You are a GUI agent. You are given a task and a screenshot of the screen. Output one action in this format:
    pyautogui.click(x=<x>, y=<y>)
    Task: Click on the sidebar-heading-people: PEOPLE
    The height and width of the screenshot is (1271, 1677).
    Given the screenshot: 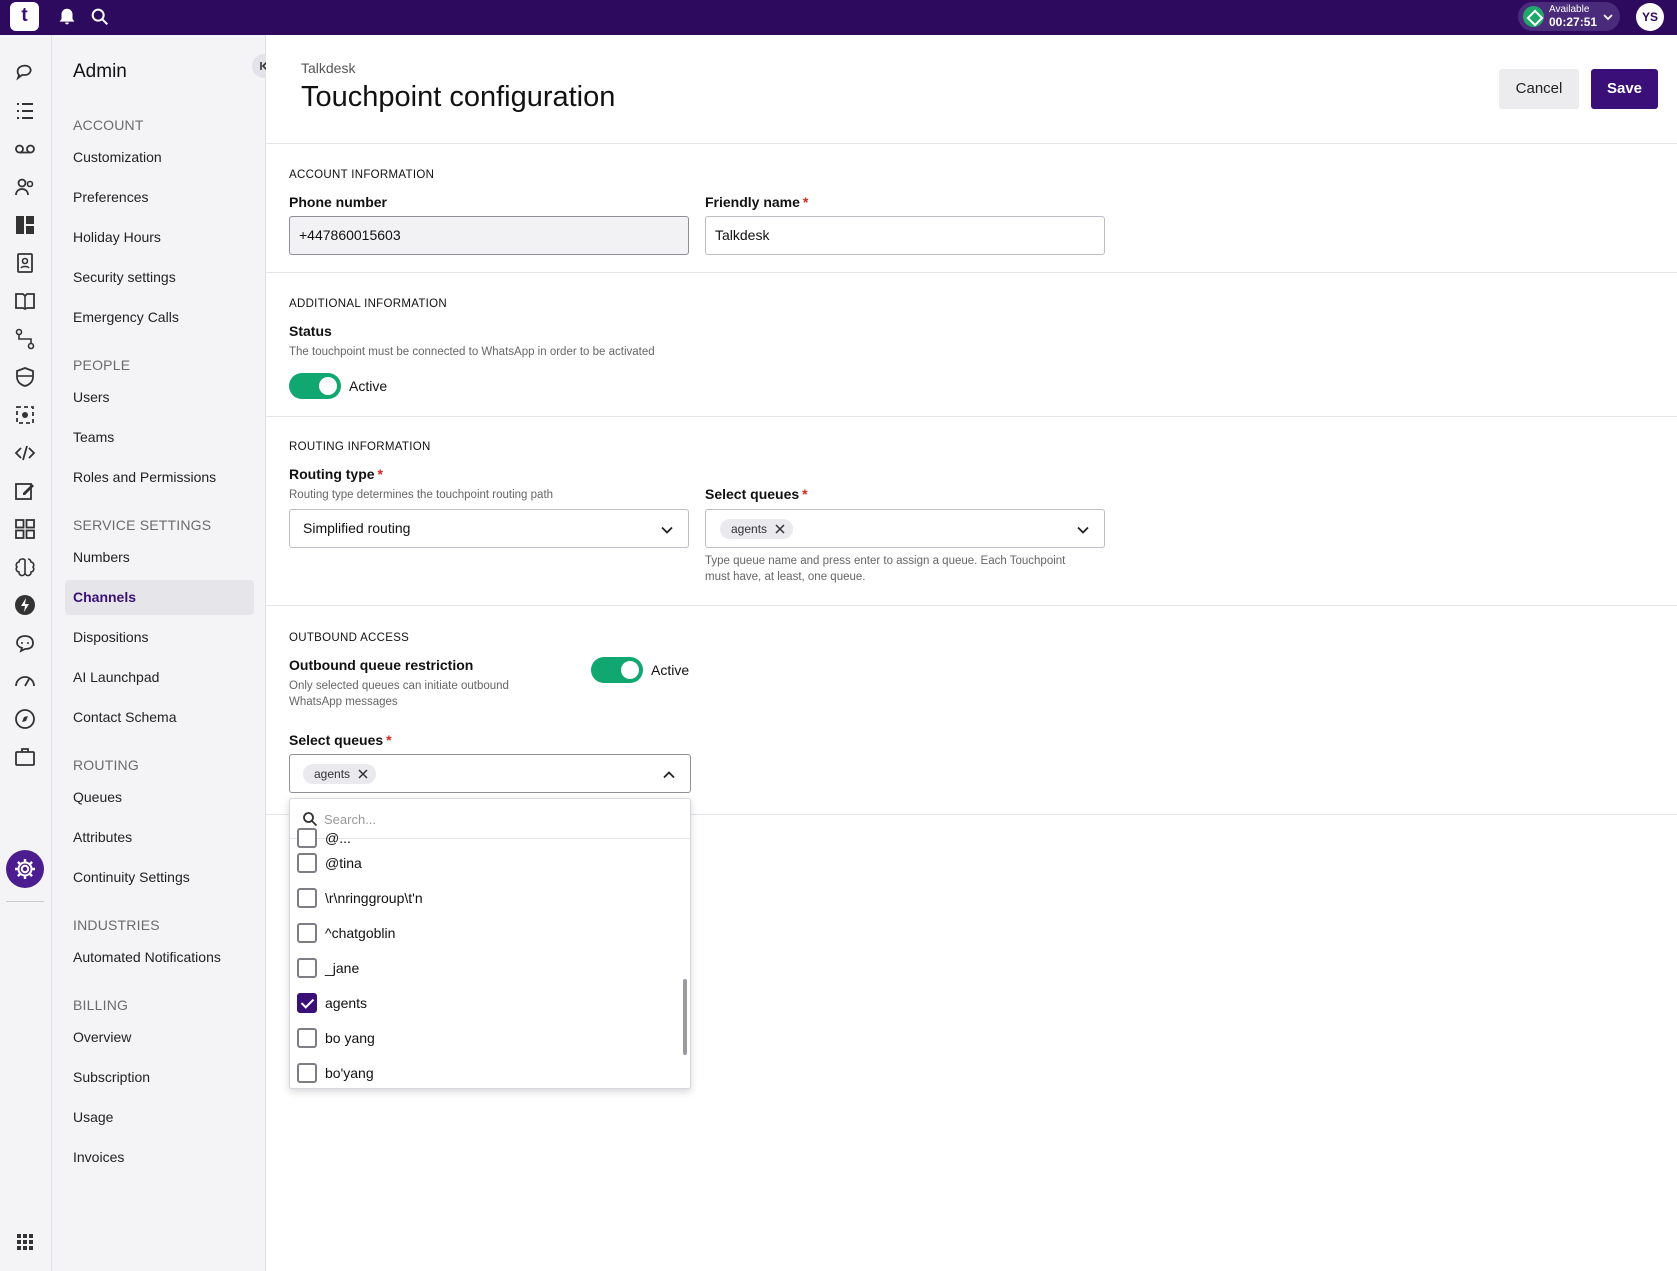 What is the action you would take?
    pyautogui.click(x=102, y=365)
    